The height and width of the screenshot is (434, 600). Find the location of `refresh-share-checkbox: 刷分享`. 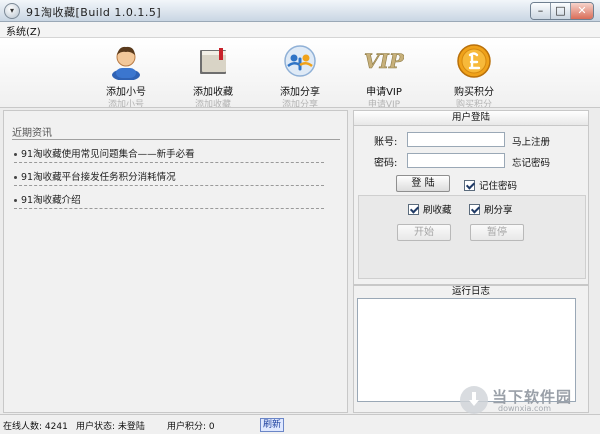

refresh-share-checkbox: 刷分享 is located at coordinates (491, 209).